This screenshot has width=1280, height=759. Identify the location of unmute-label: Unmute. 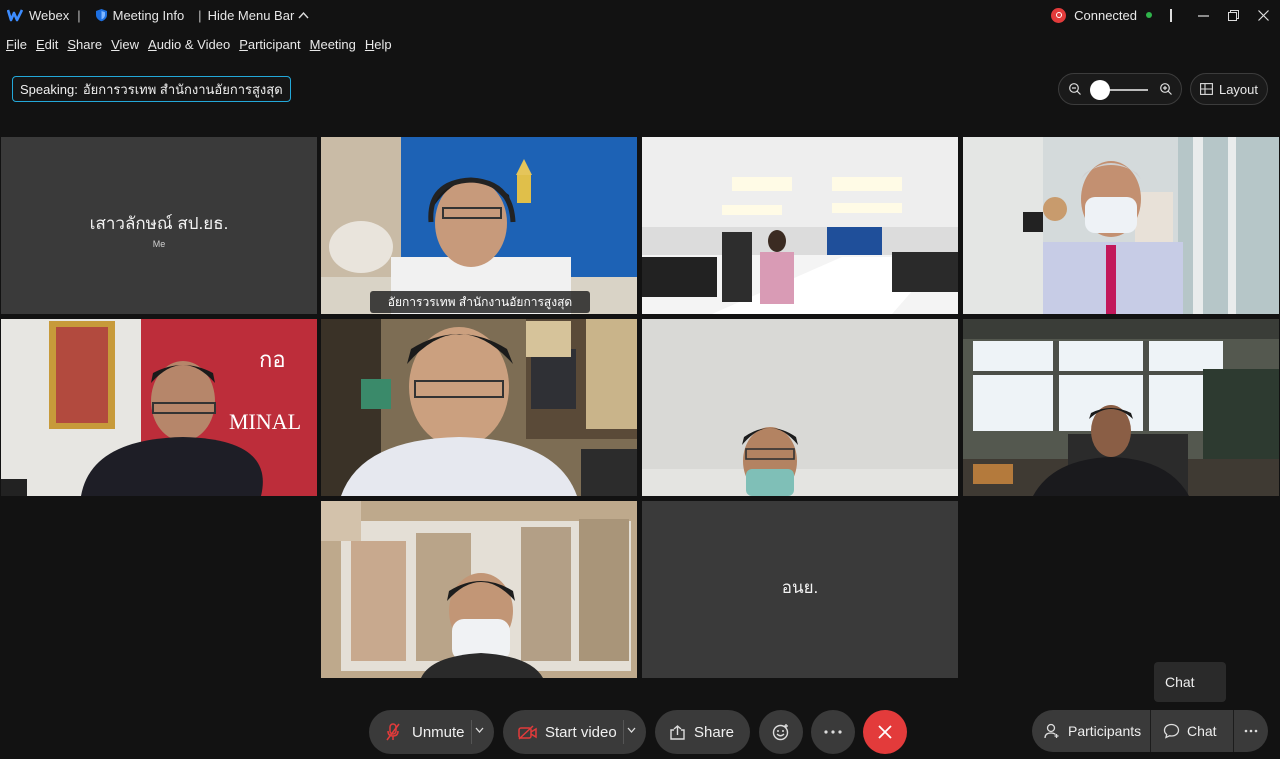
(438, 732).